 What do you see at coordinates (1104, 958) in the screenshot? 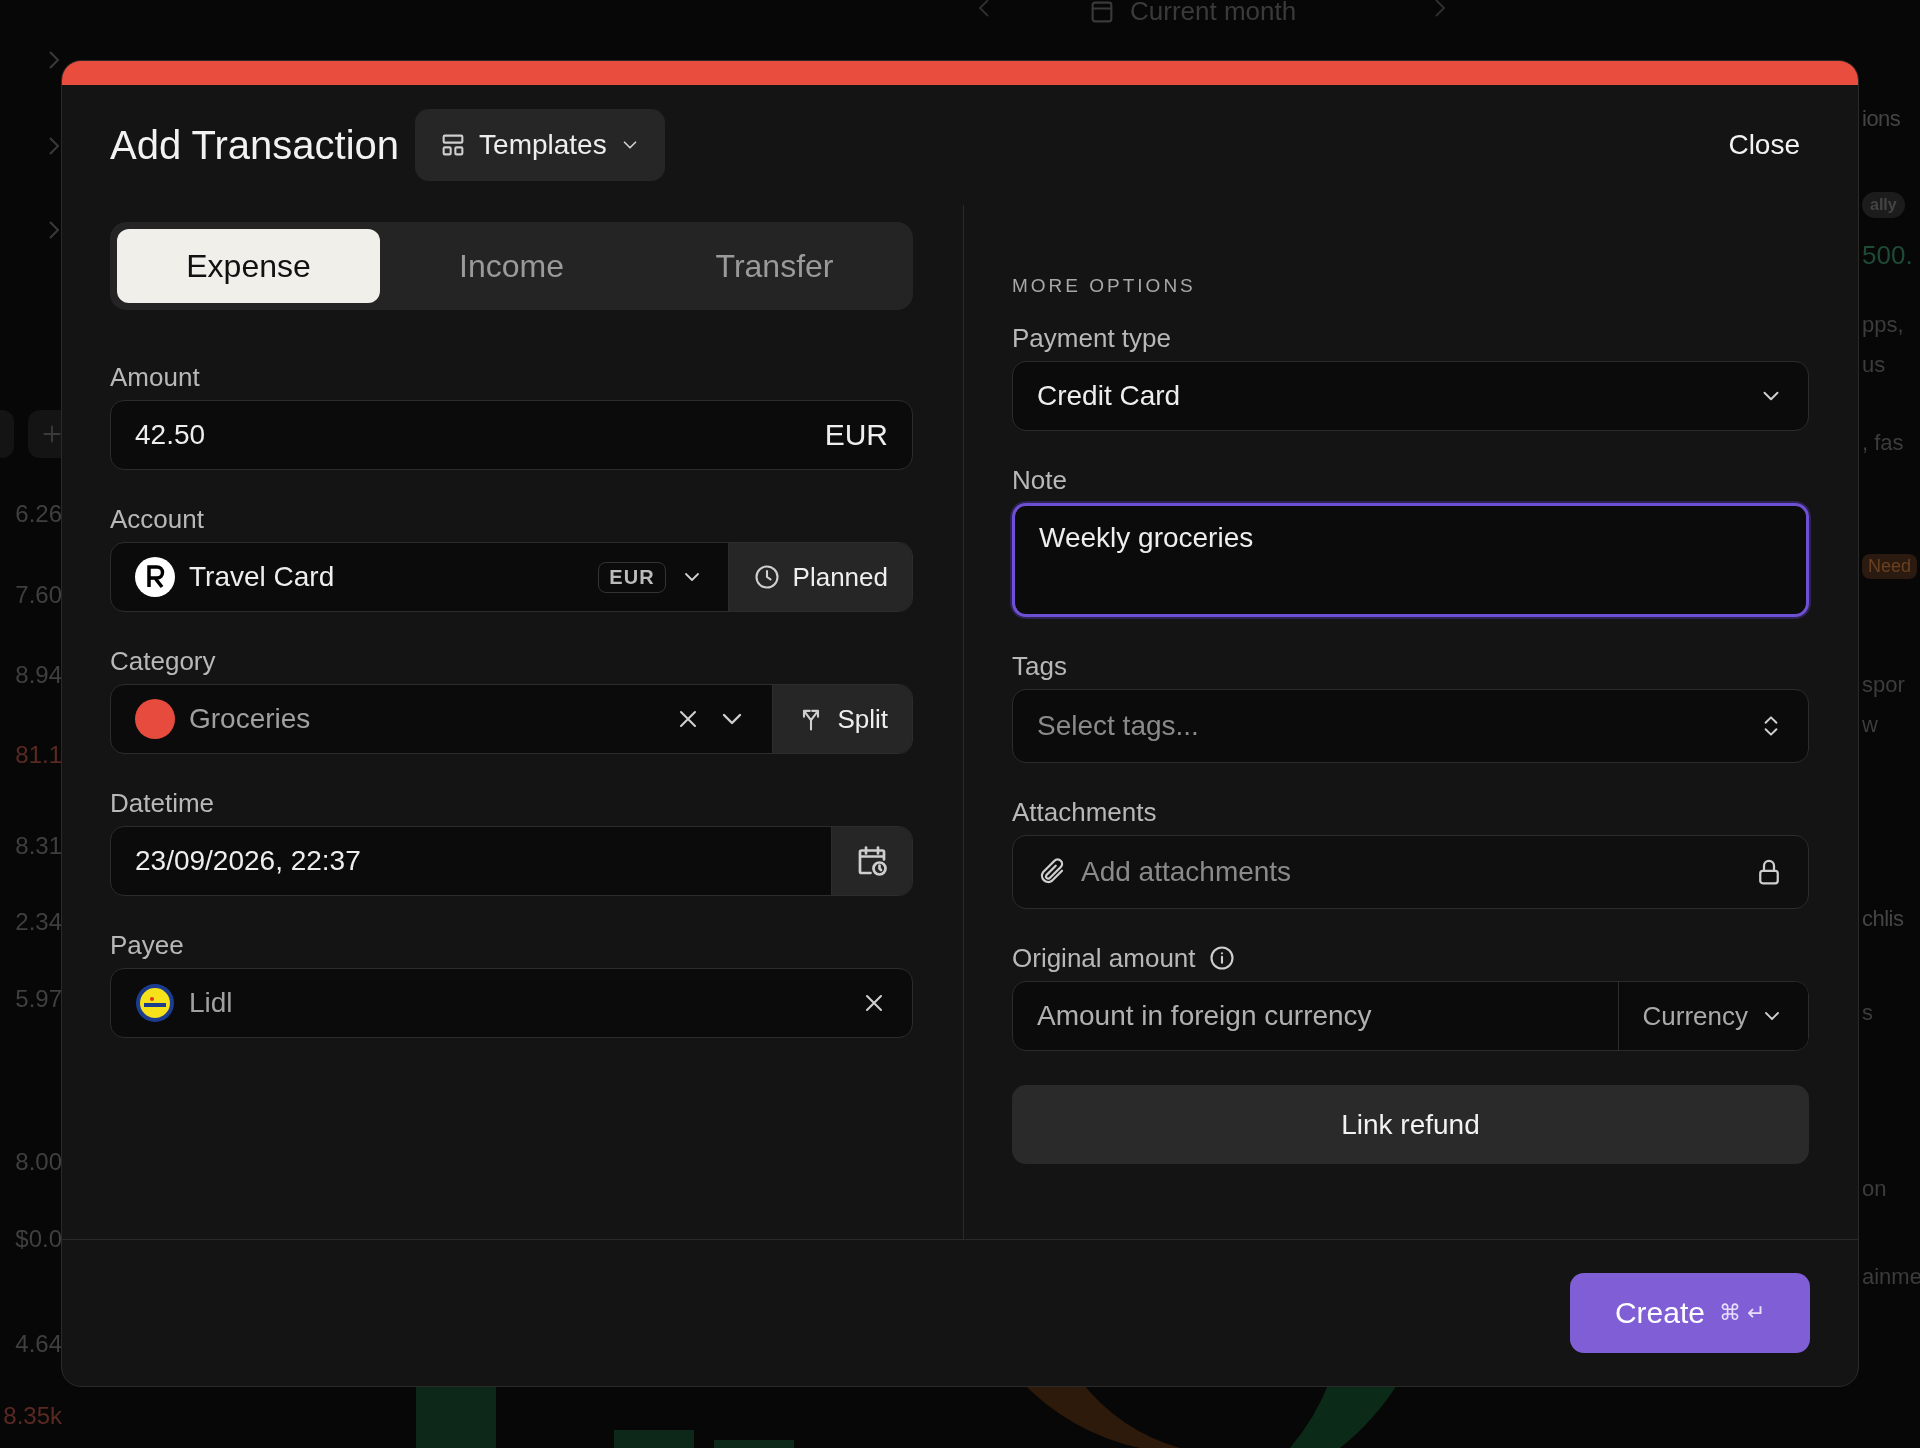
I see `field-label: Original amount` at bounding box center [1104, 958].